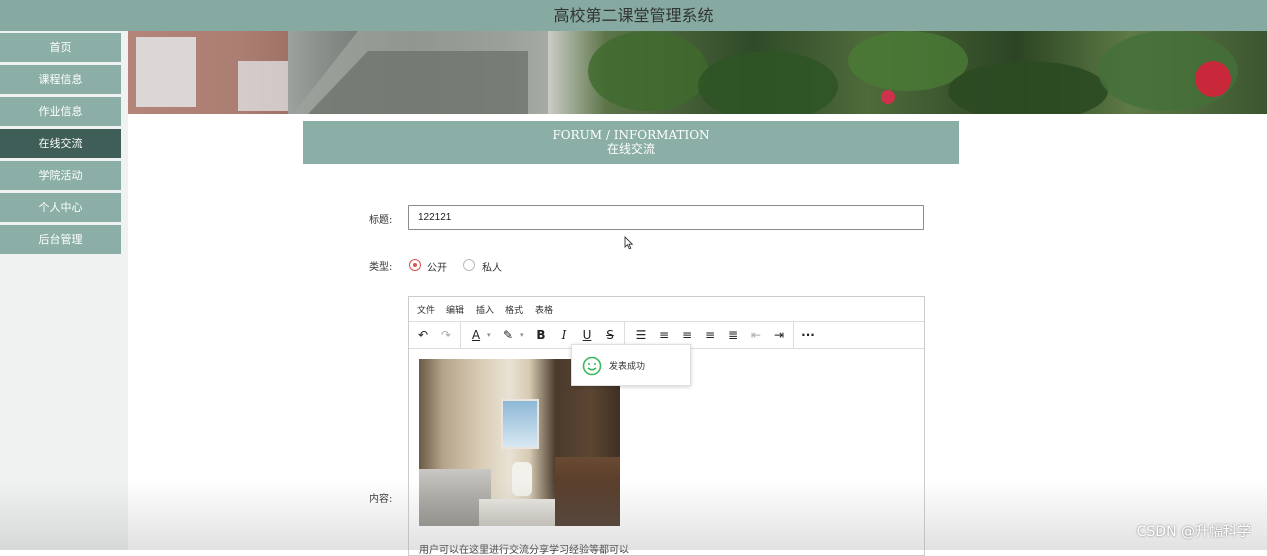 The image size is (1267, 556). Describe the element at coordinates (524, 550) in the screenshot. I see `editor-content-text: 用户可以在这里进行交流分享学习经验等都可以` at that location.